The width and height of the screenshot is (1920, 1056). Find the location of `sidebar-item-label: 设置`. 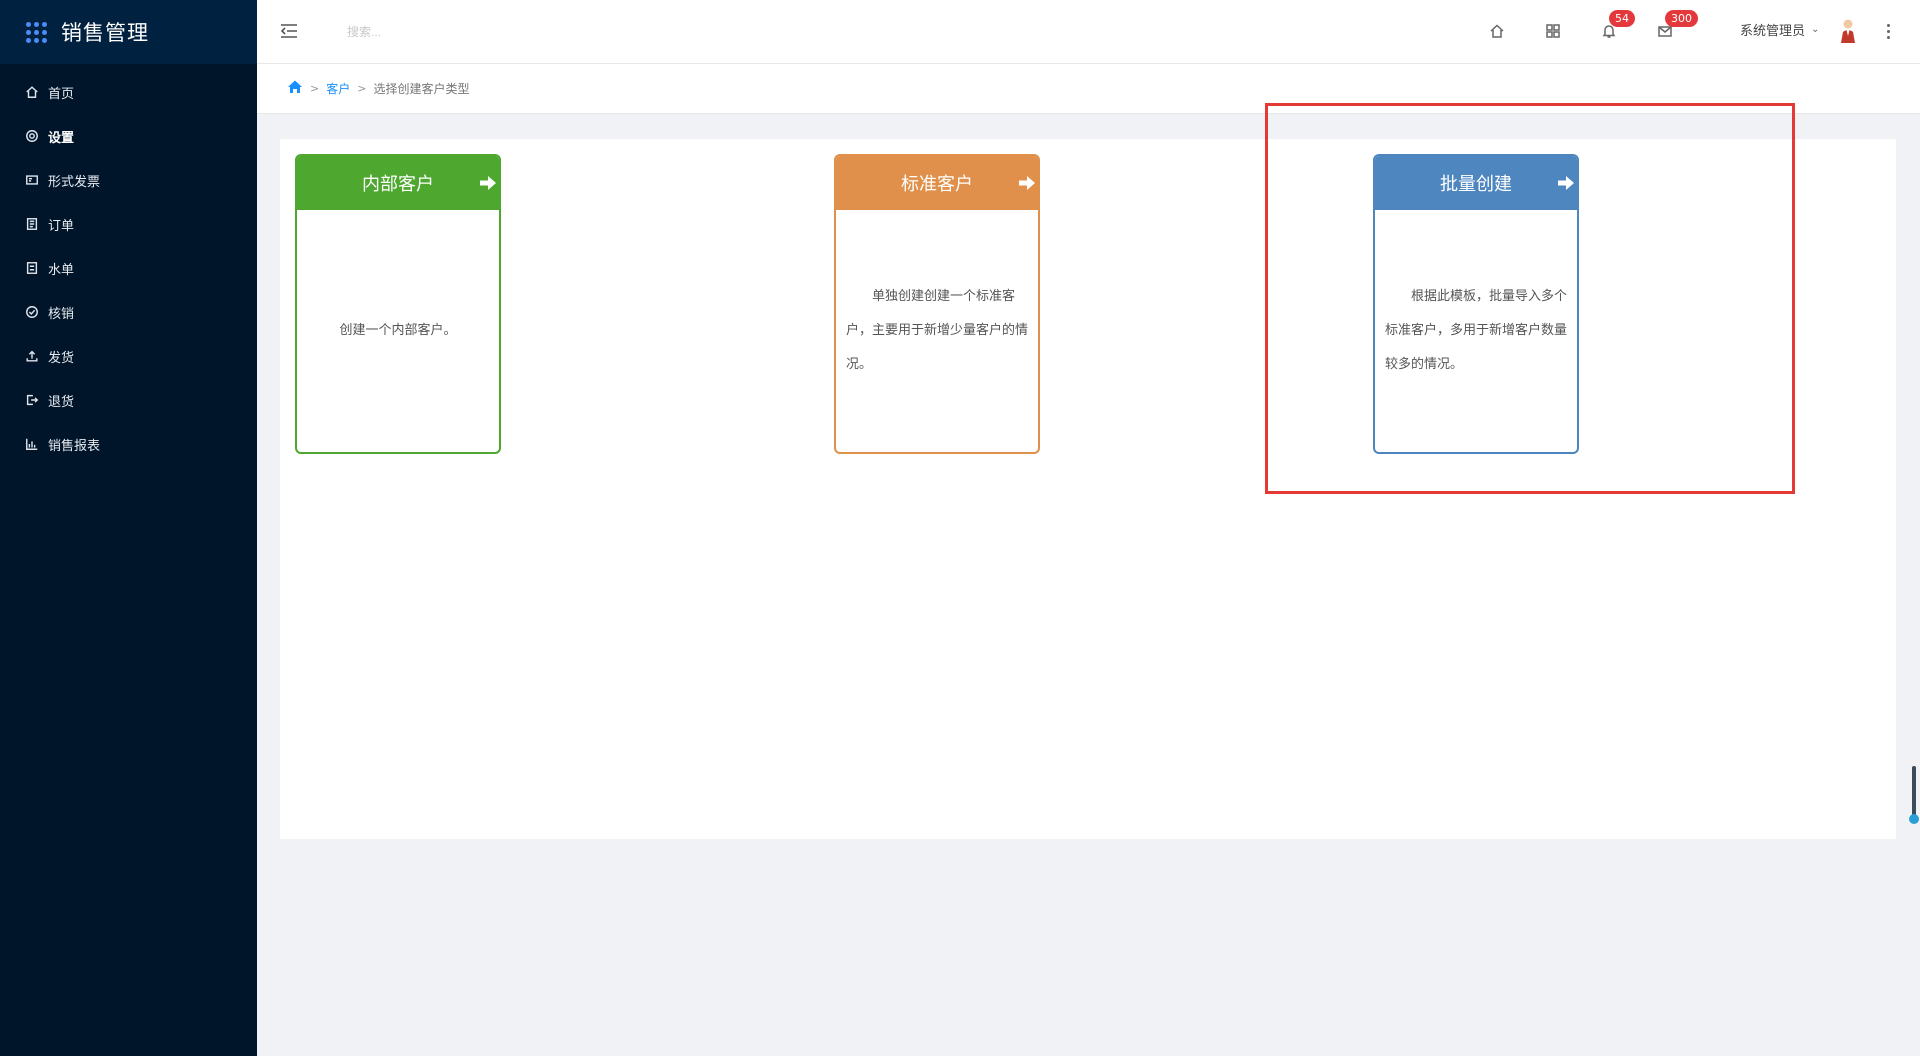

sidebar-item-label: 设置 is located at coordinates (61, 138).